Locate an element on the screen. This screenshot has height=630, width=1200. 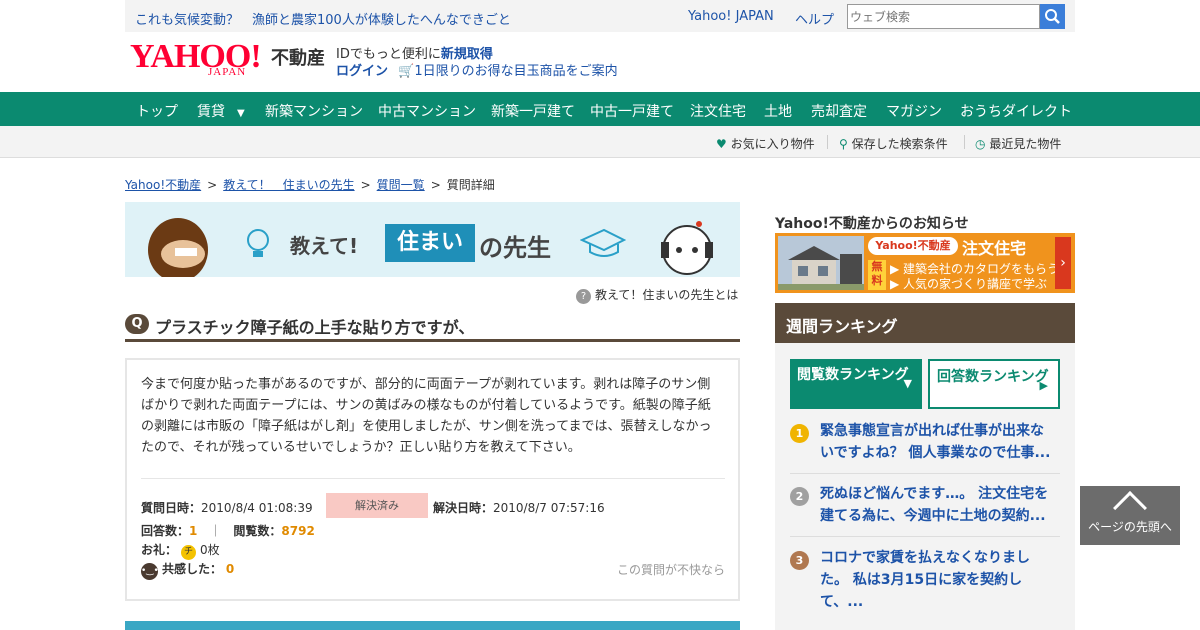
climate-link: これも気候変動？ is located at coordinates (187, 18).